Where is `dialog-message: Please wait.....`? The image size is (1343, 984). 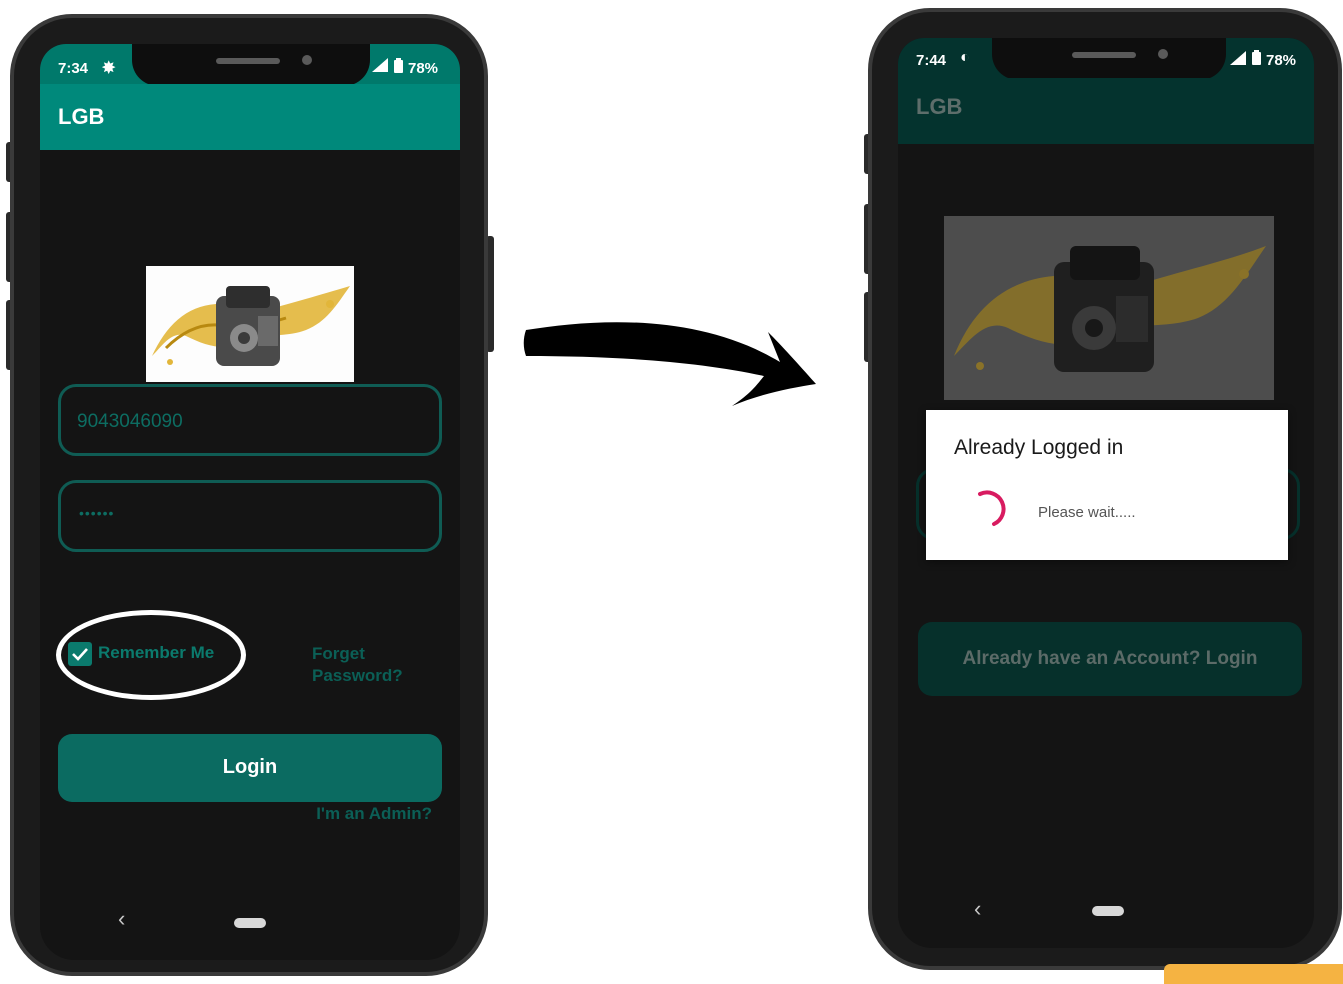 dialog-message: Please wait..... is located at coordinates (1087, 512).